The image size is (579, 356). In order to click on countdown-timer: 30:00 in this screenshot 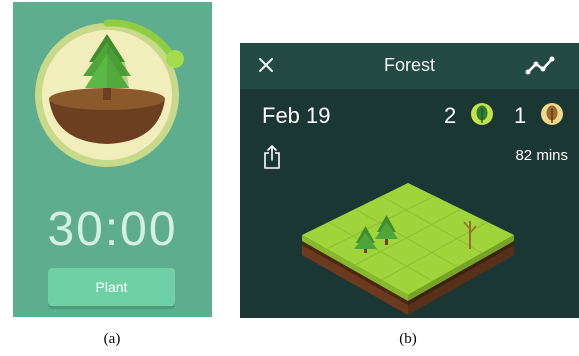, I will do `click(112, 229)`.